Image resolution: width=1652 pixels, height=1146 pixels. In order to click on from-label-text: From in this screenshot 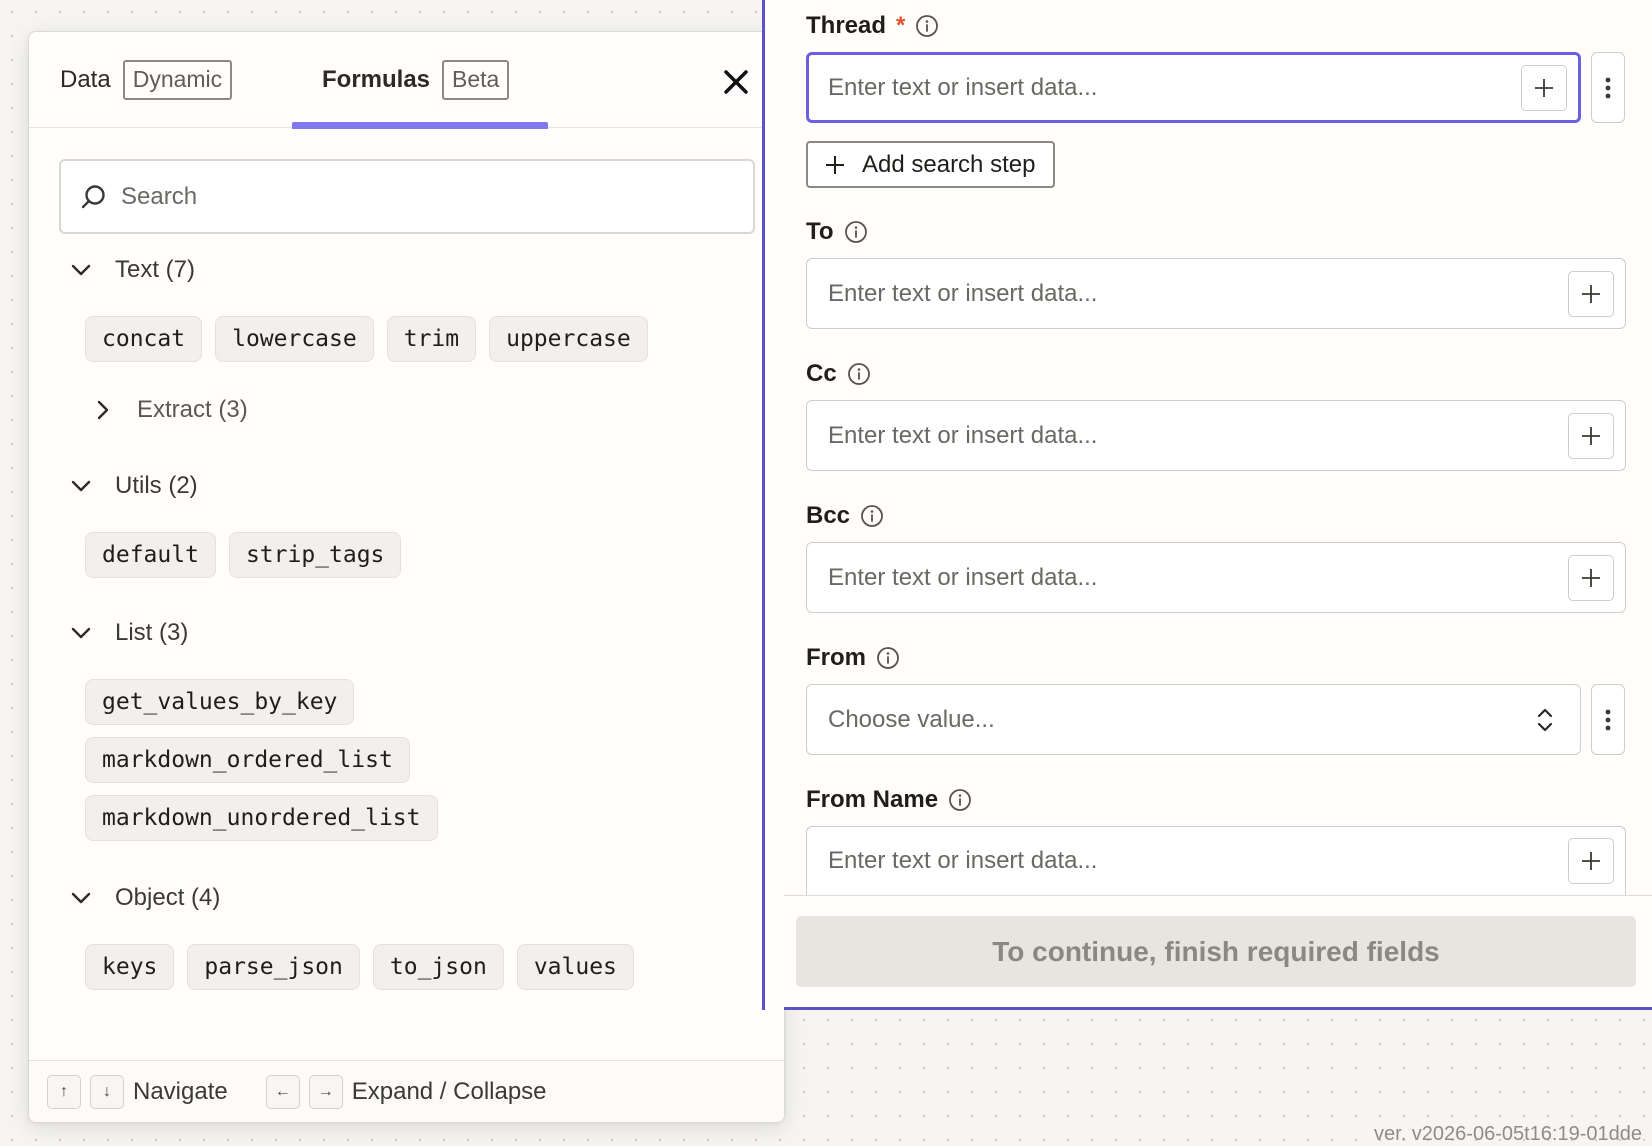, I will do `click(836, 657)`.